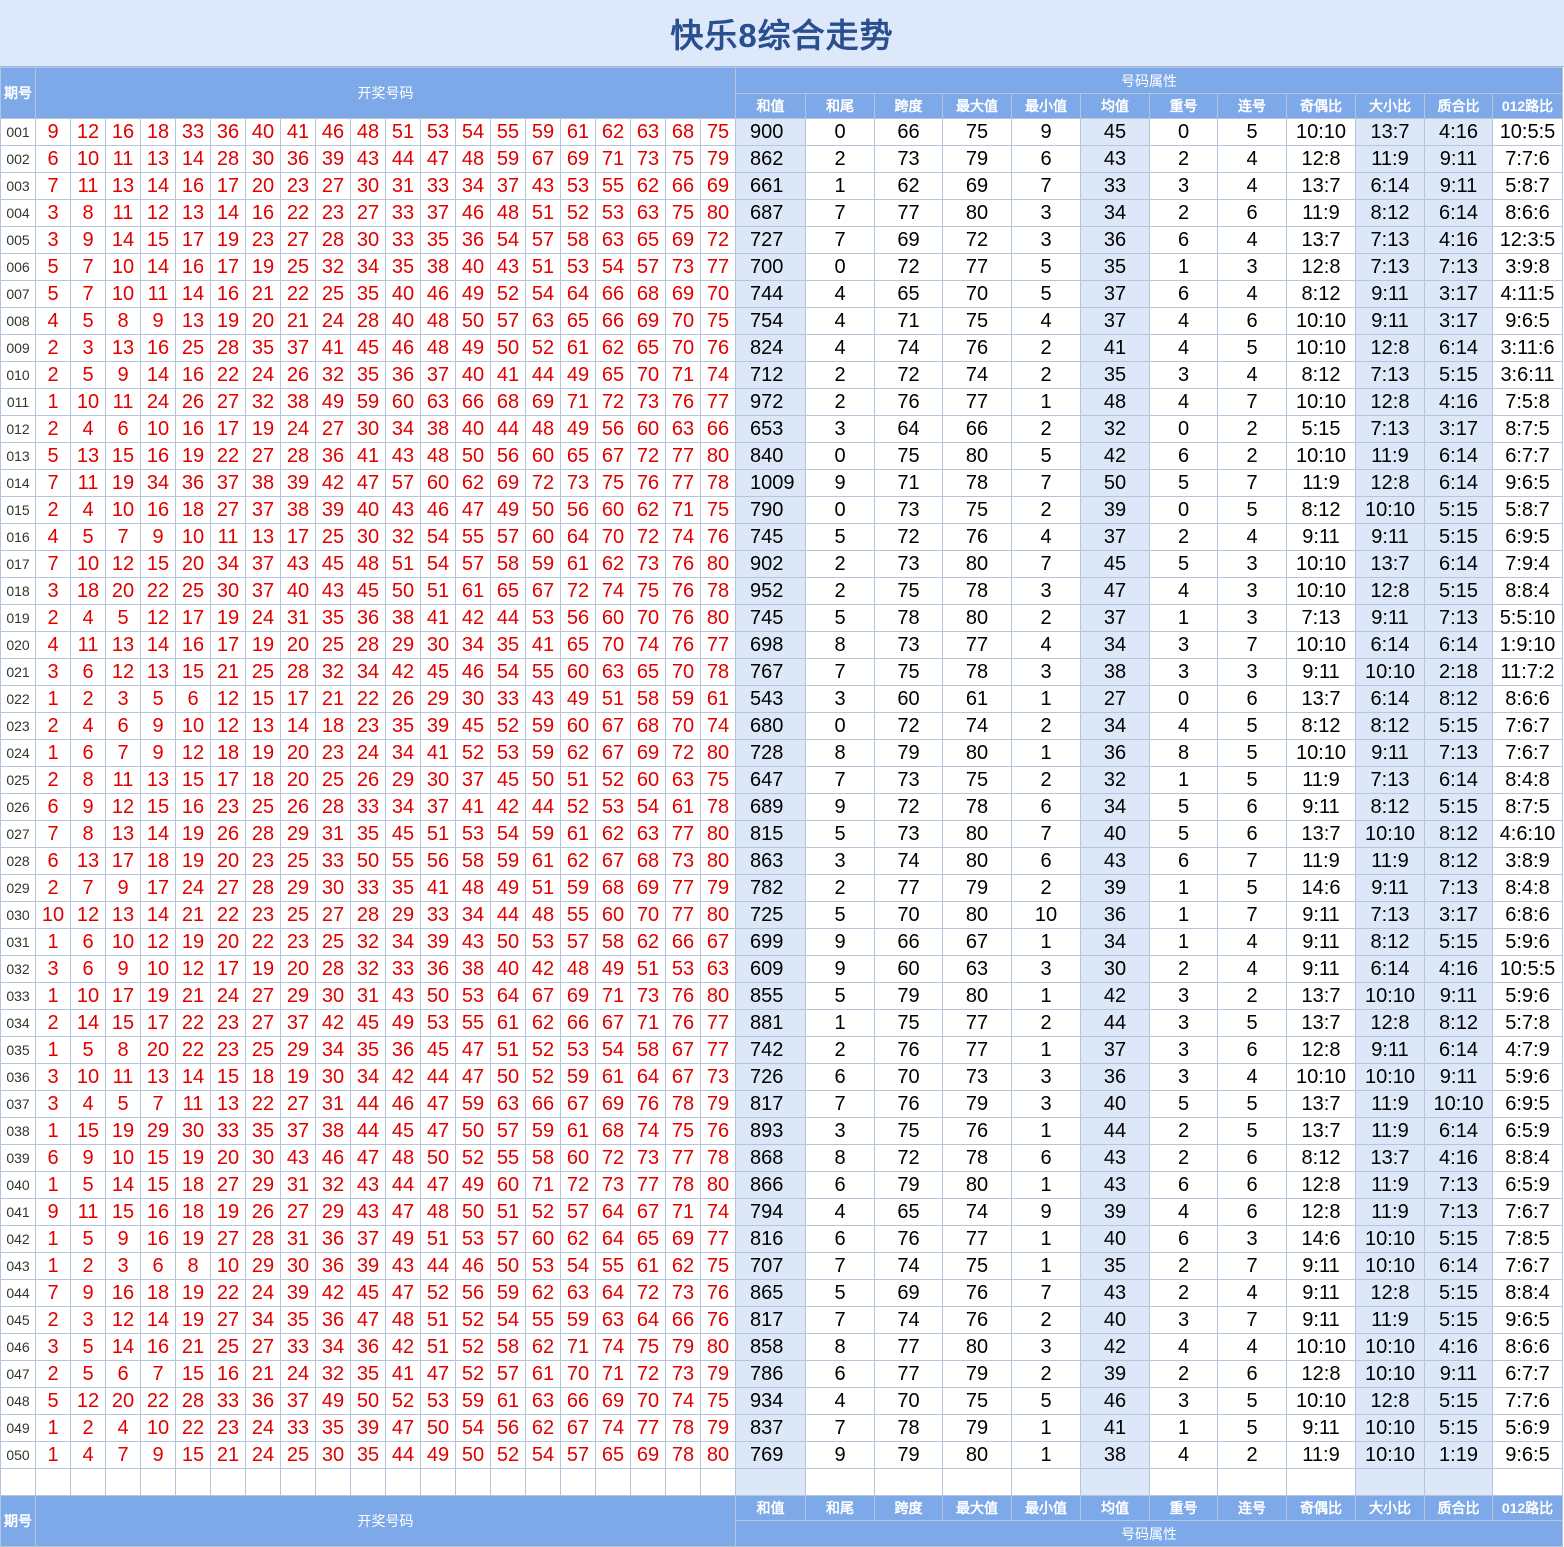  I want to click on number-cell: 2, so click(53, 348).